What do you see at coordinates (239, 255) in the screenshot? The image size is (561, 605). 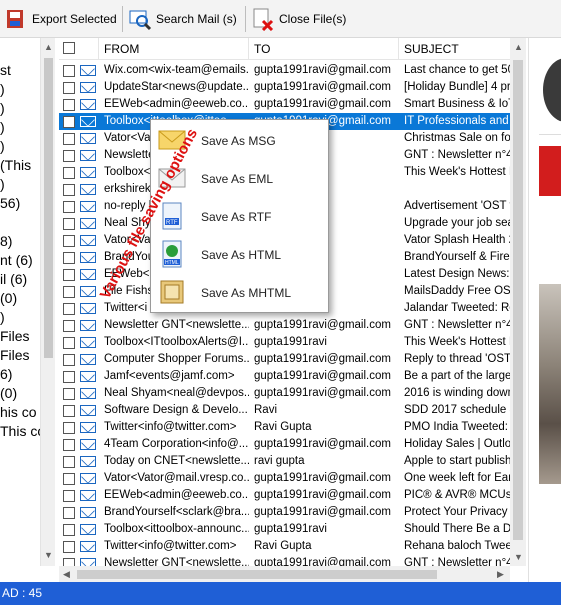 I see `menu-item-save-as-html: HTML Save As HTML` at bounding box center [239, 255].